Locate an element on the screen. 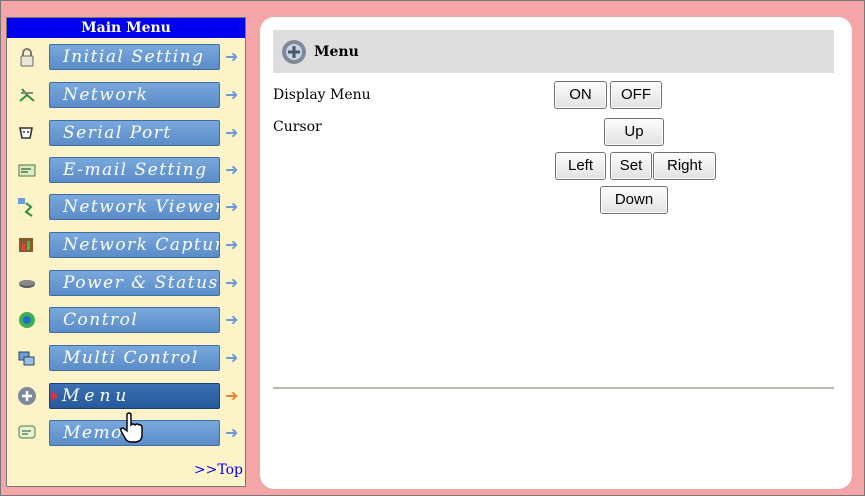 The height and width of the screenshot is (496, 865). sidebar-item-network-viewer: Network Viewer ➜ is located at coordinates (127, 207).